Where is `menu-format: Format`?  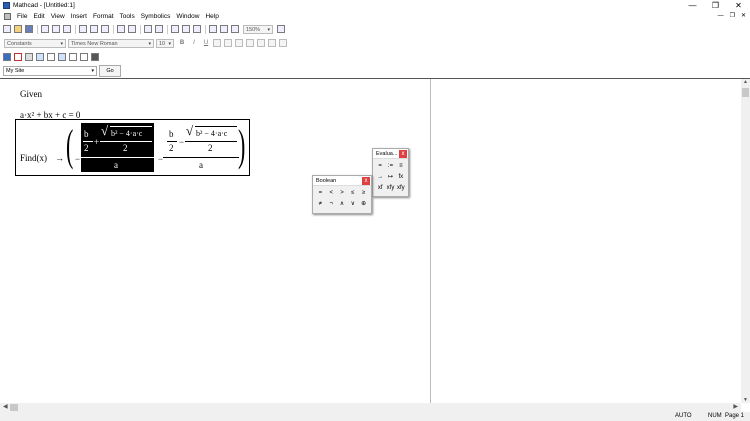
menu-format: Format is located at coordinates (103, 16).